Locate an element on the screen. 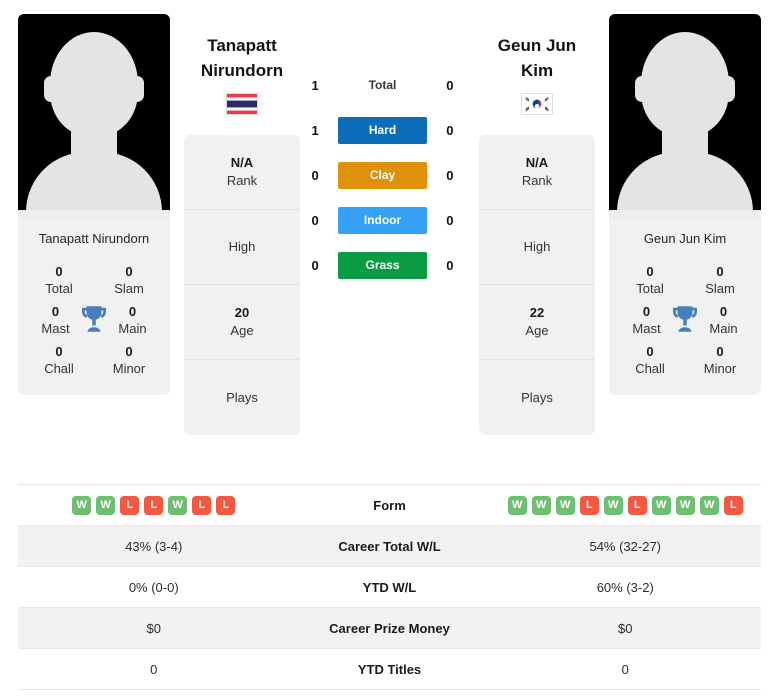 The height and width of the screenshot is (699, 779). left-form-badges: WWLLWLL is located at coordinates (154, 505).